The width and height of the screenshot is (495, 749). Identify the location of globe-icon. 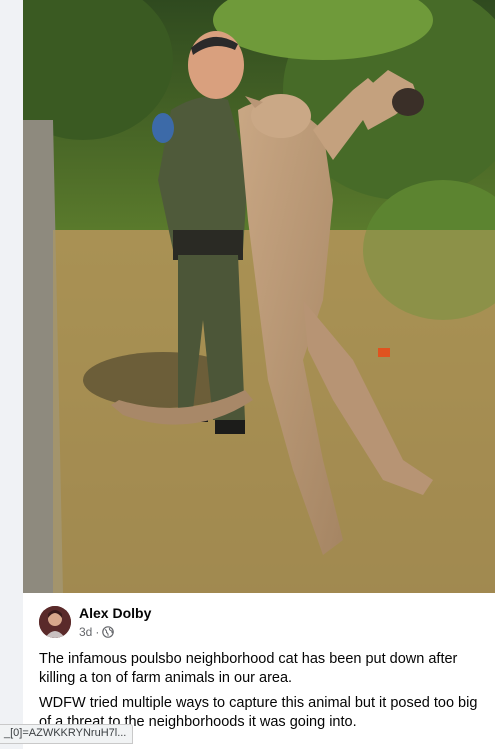
(108, 632).